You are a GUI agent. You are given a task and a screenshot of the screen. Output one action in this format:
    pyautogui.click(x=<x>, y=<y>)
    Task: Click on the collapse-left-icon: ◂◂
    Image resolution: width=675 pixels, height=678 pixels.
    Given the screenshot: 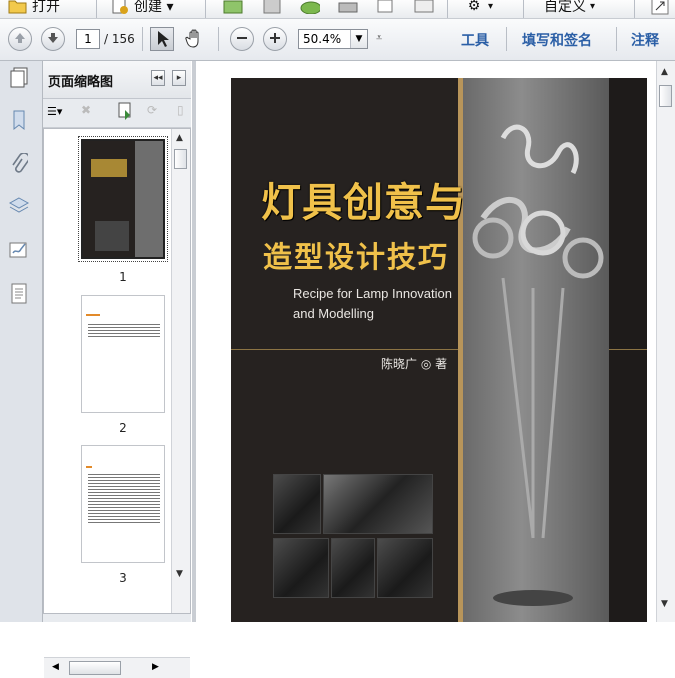 What is the action you would take?
    pyautogui.click(x=158, y=78)
    